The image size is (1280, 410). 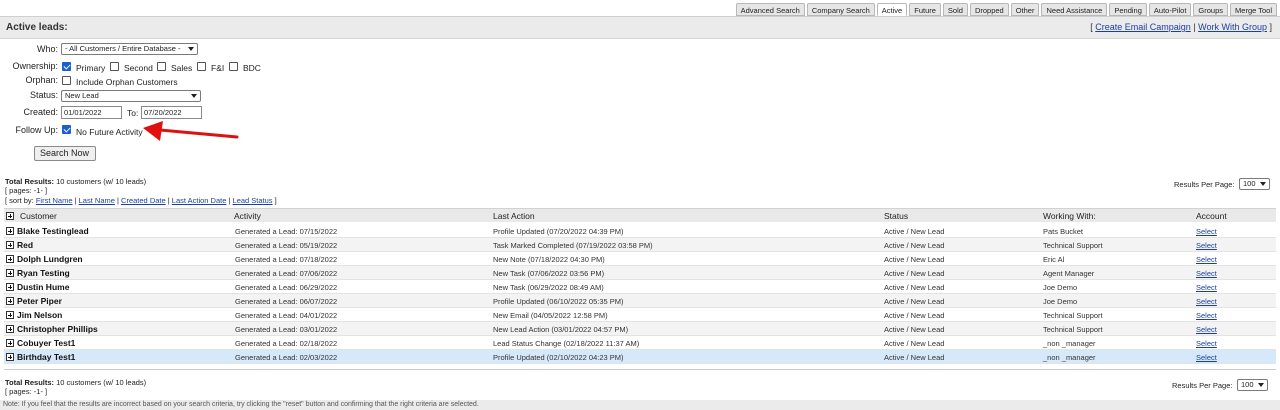 I want to click on tab-active: Active, so click(x=892, y=9).